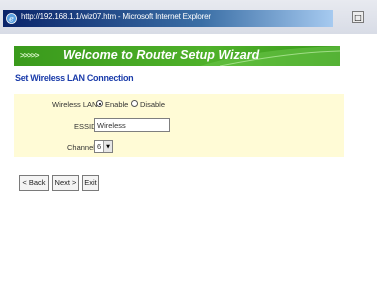 The height and width of the screenshot is (301, 377). I want to click on wizard-banner: >>>>> Welcome to Router Setup Wizard, so click(177, 56).